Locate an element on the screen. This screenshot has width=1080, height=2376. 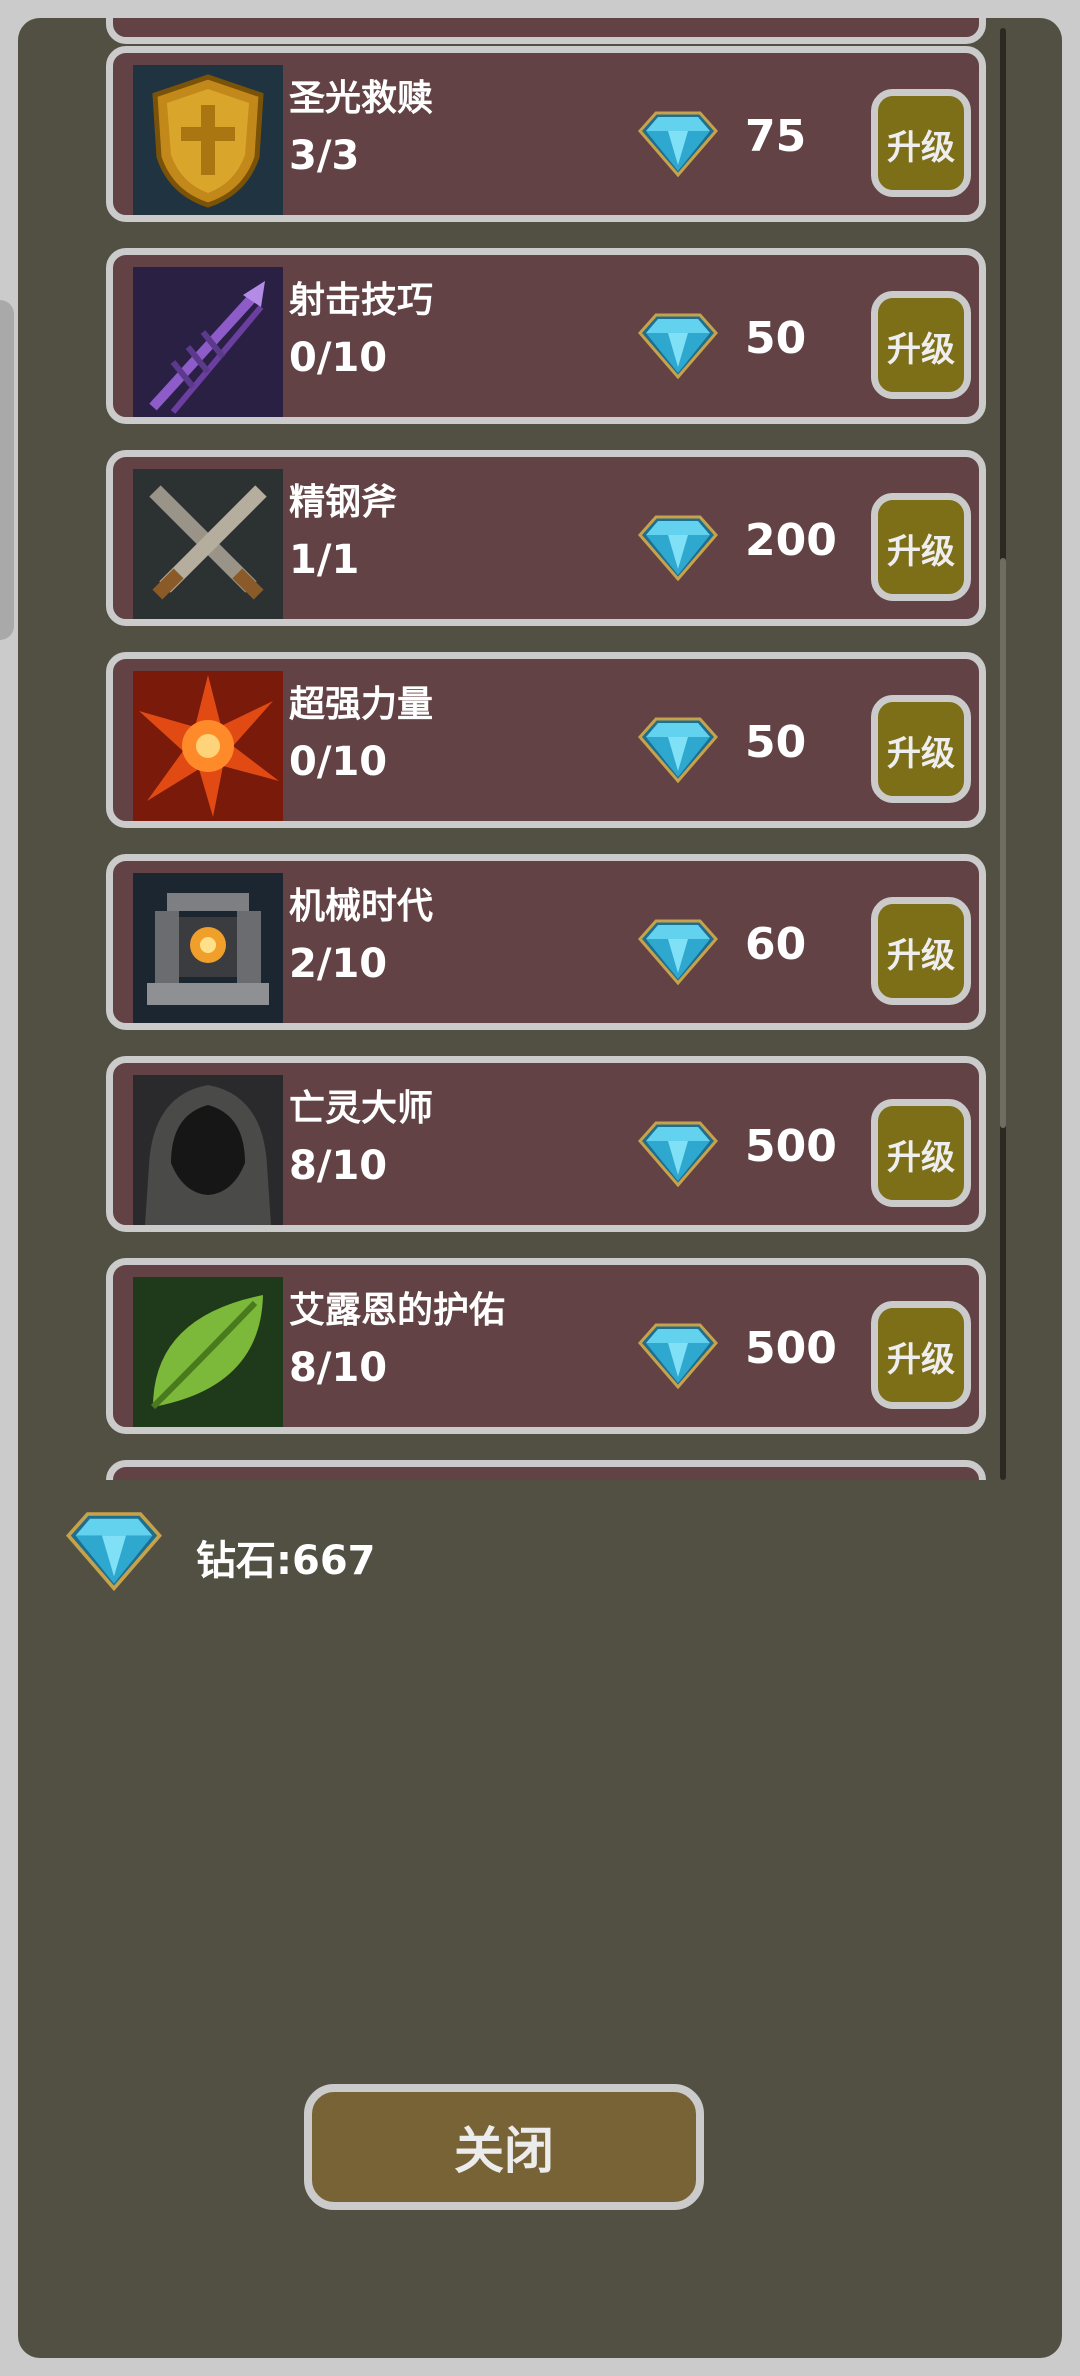
item-level: 3/3 is located at coordinates (324, 156).